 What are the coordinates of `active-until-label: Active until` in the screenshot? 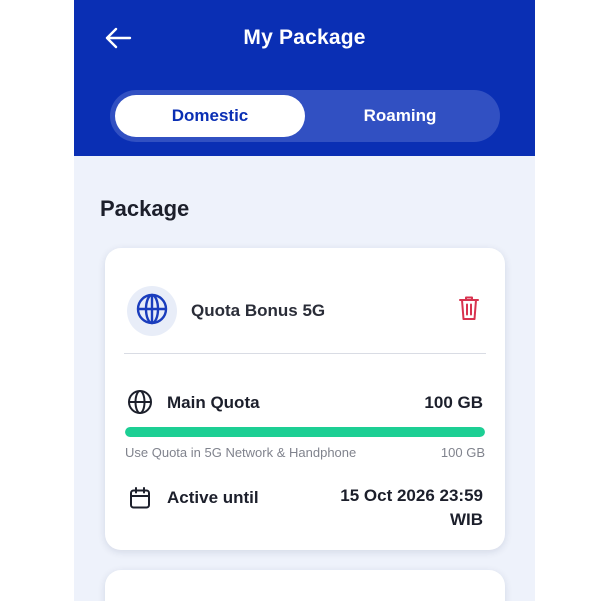 It's located at (213, 497).